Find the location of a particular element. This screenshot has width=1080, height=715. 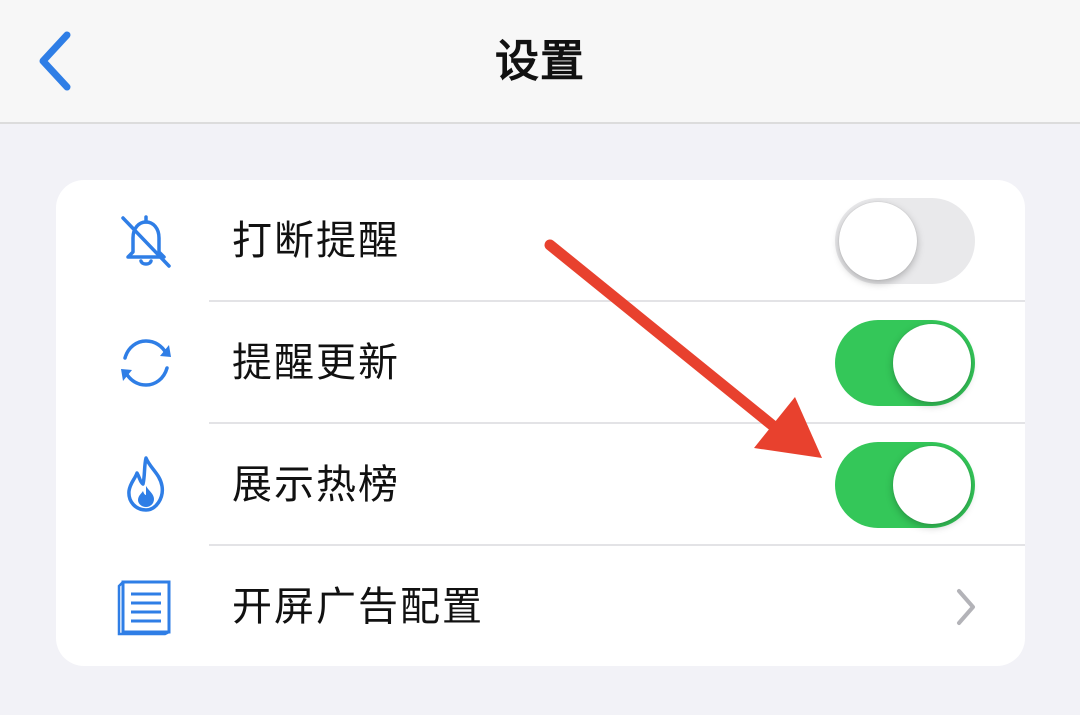

show-hot-list-toggle is located at coordinates (905, 485).